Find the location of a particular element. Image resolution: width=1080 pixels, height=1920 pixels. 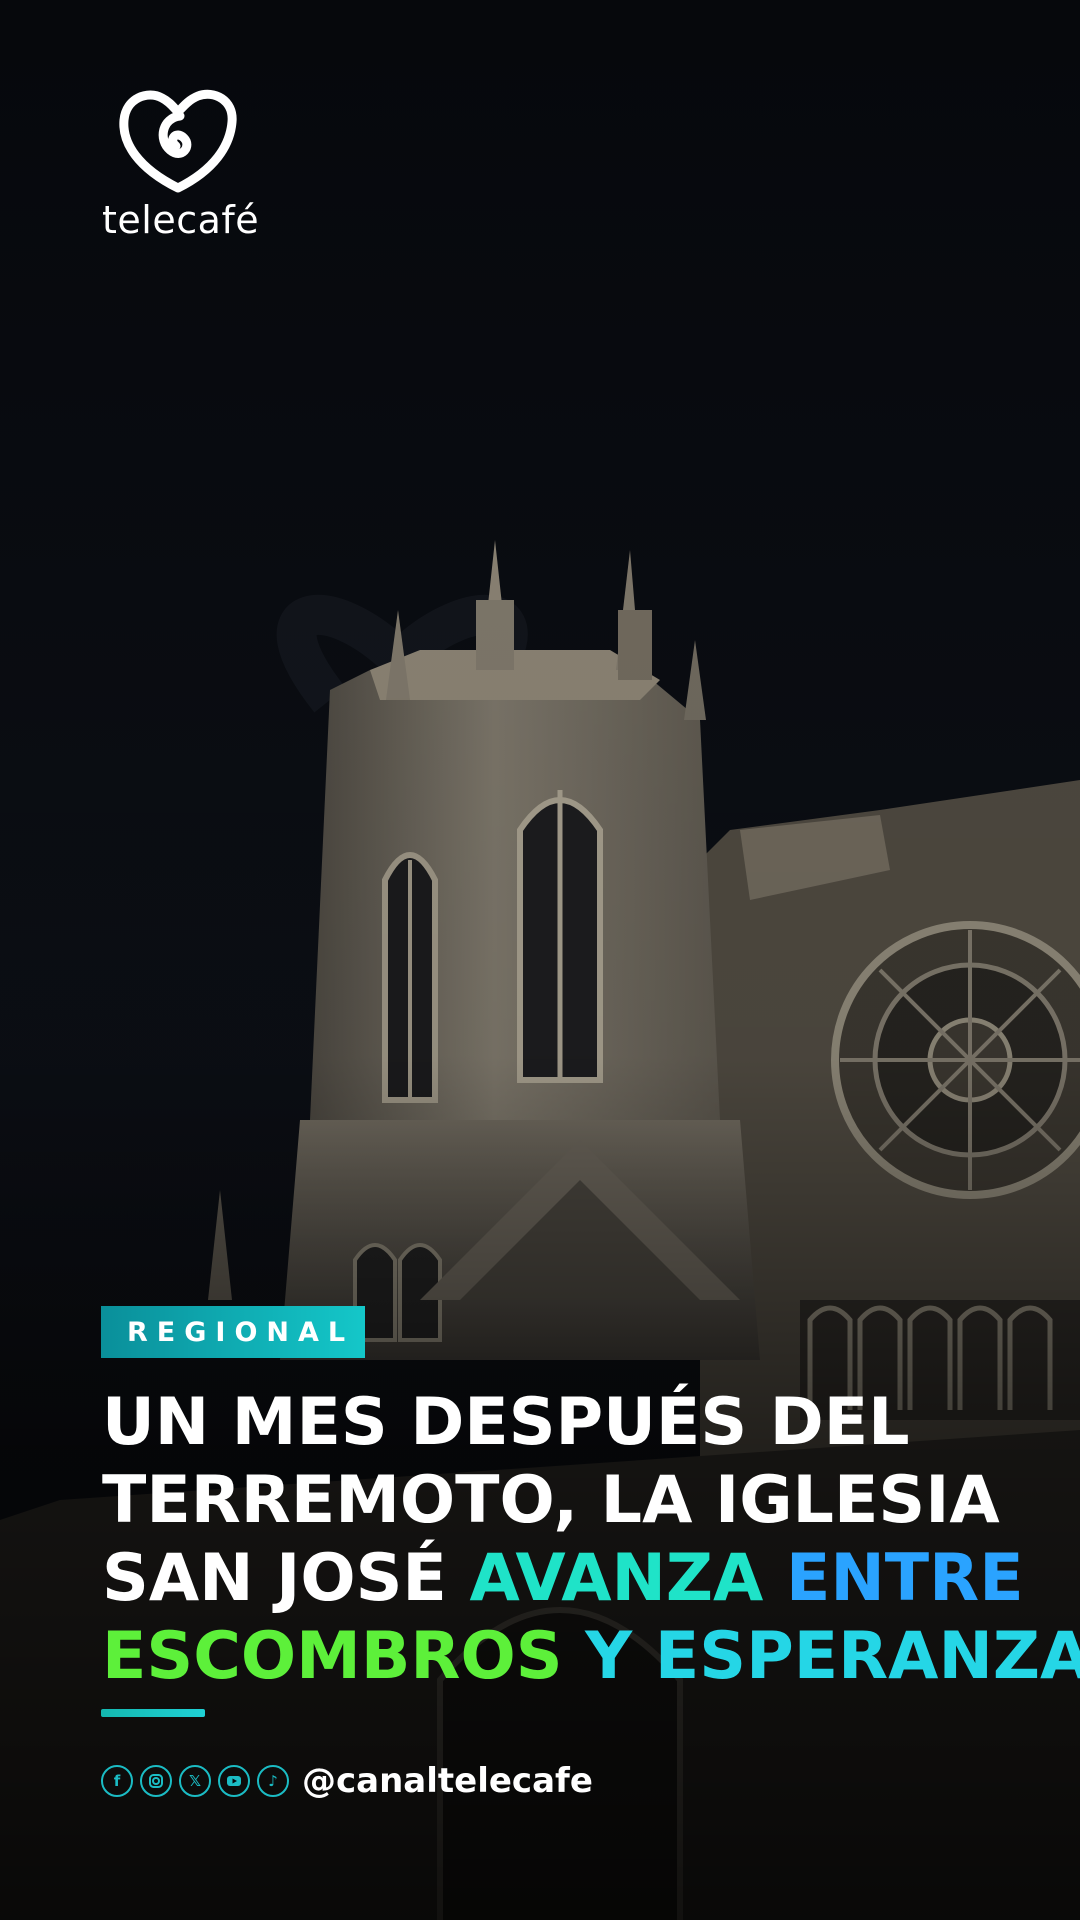

heart-logo-icon is located at coordinates (178, 141).